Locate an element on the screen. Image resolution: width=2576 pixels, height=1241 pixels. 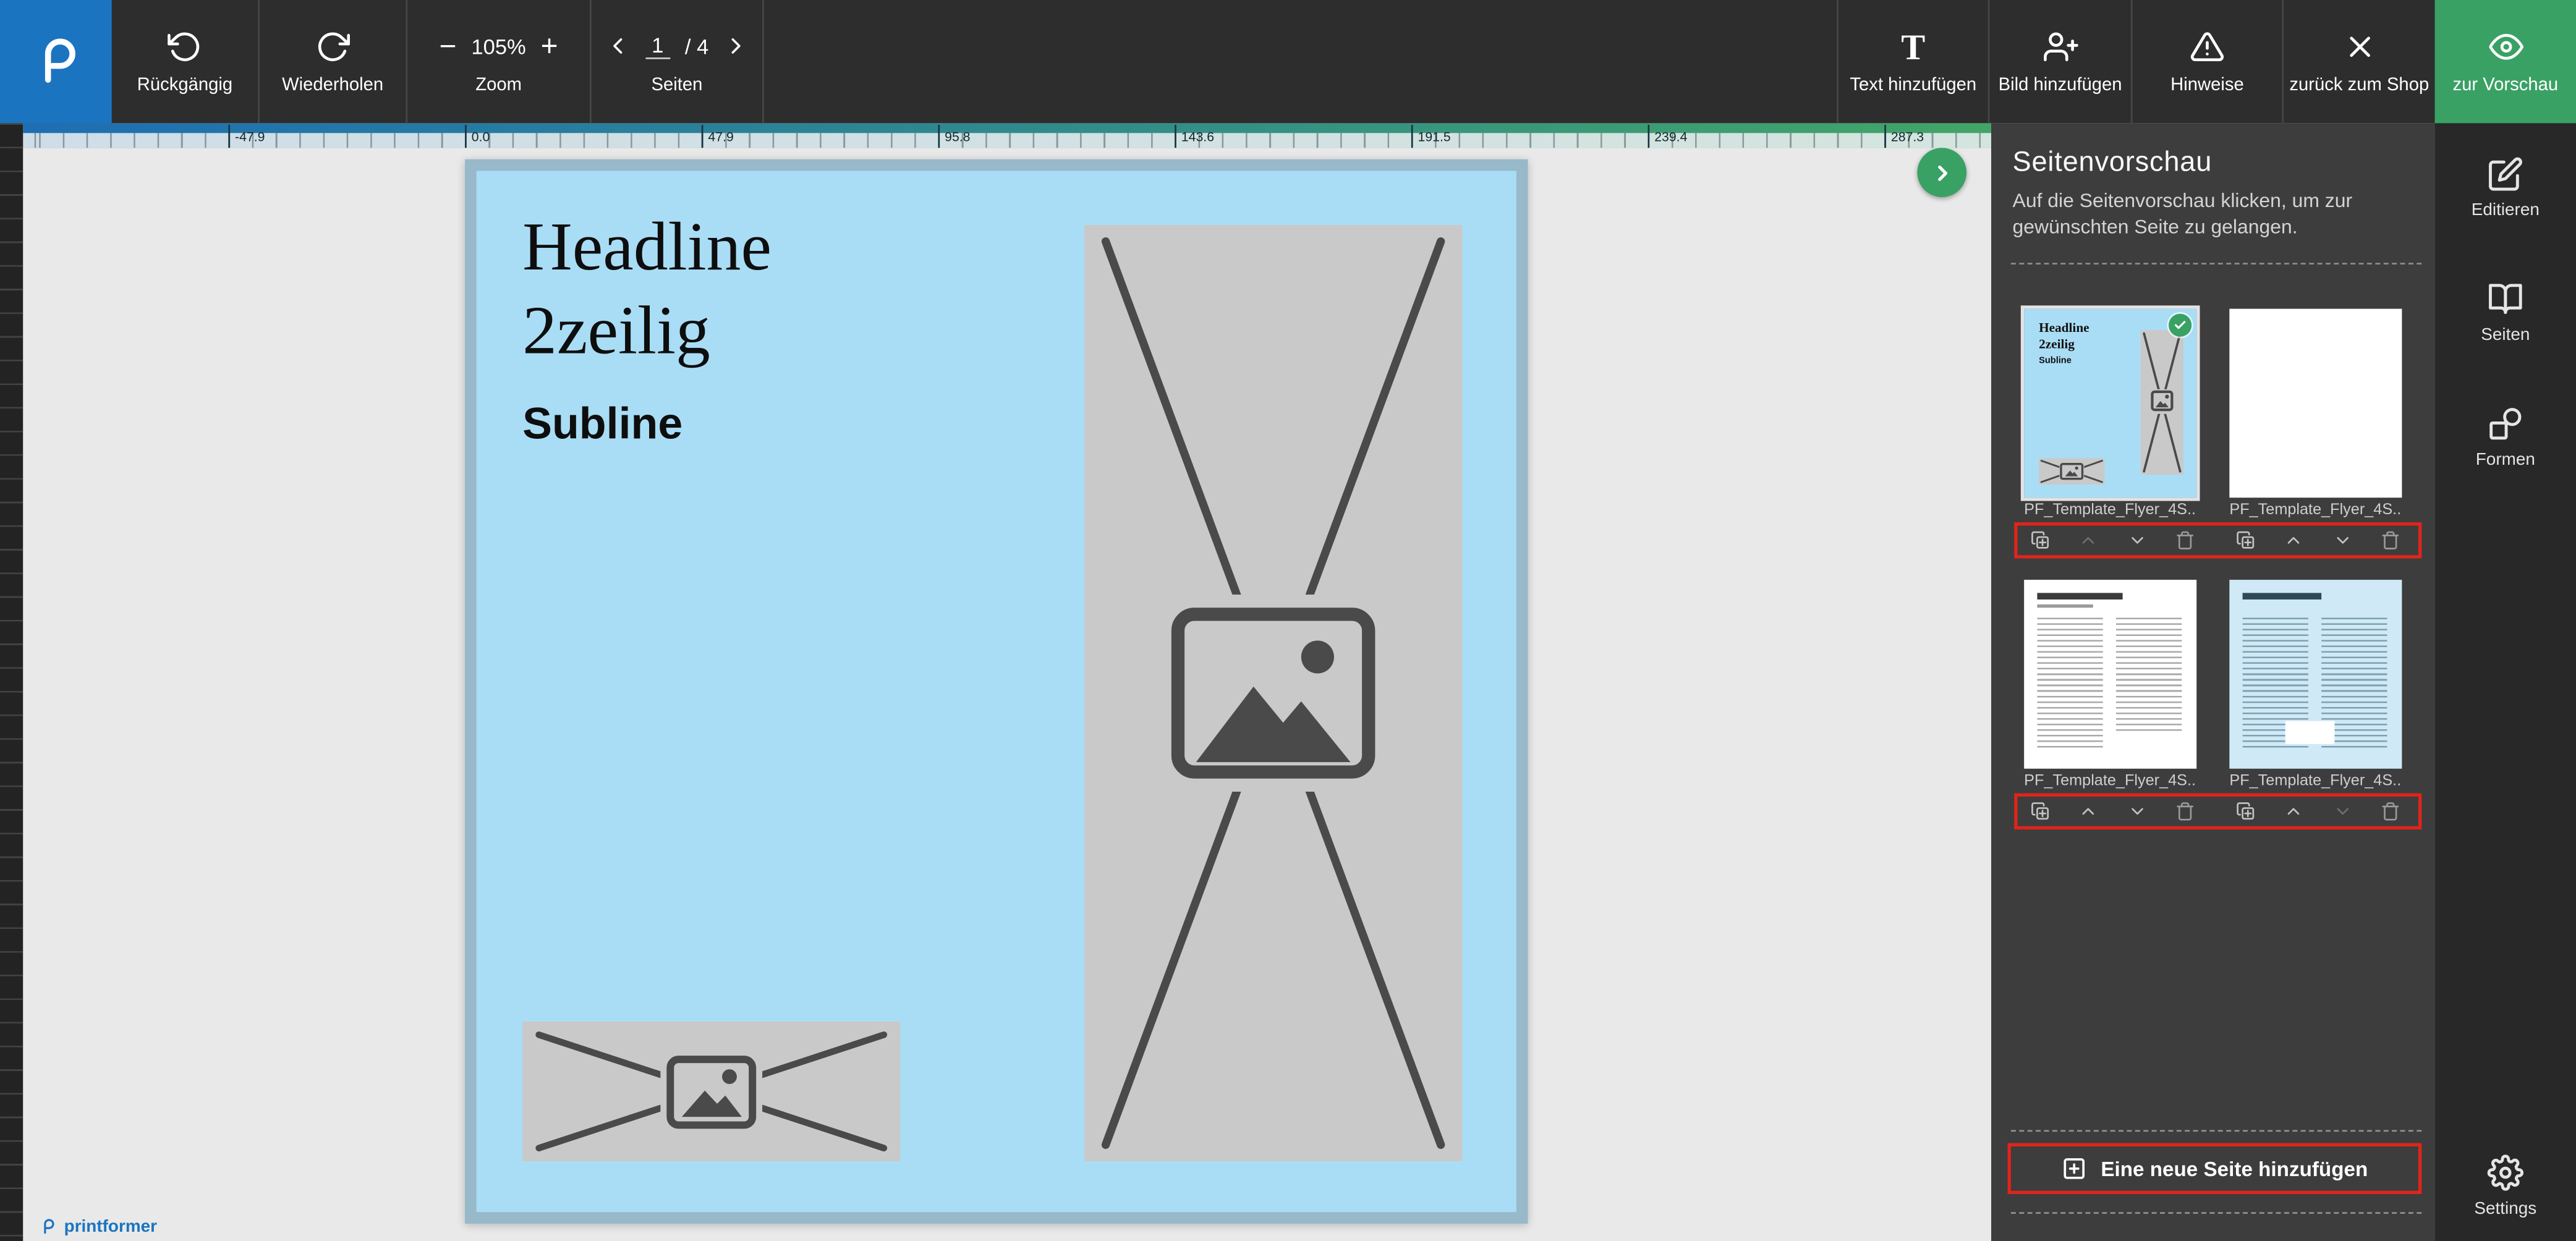
sidebar-item-editieren: Editieren is located at coordinates (2505, 188).